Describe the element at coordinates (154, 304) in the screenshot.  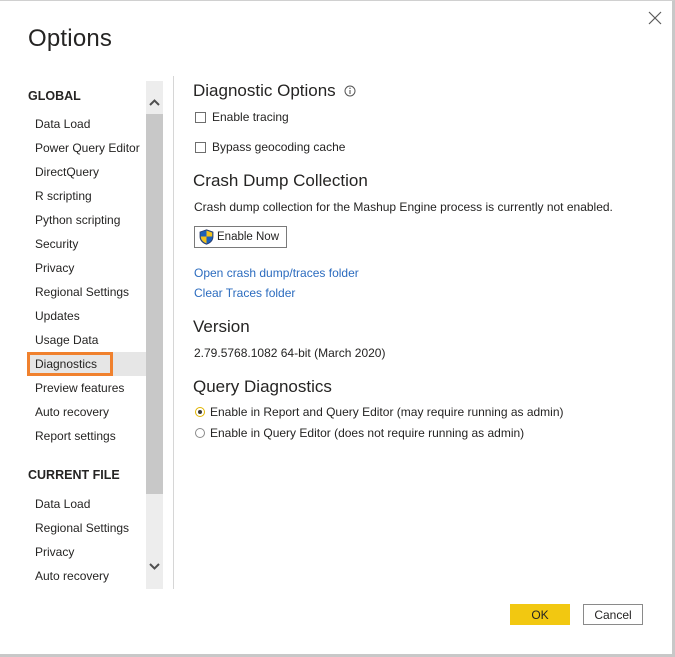
I see `scrollbar-thumb` at that location.